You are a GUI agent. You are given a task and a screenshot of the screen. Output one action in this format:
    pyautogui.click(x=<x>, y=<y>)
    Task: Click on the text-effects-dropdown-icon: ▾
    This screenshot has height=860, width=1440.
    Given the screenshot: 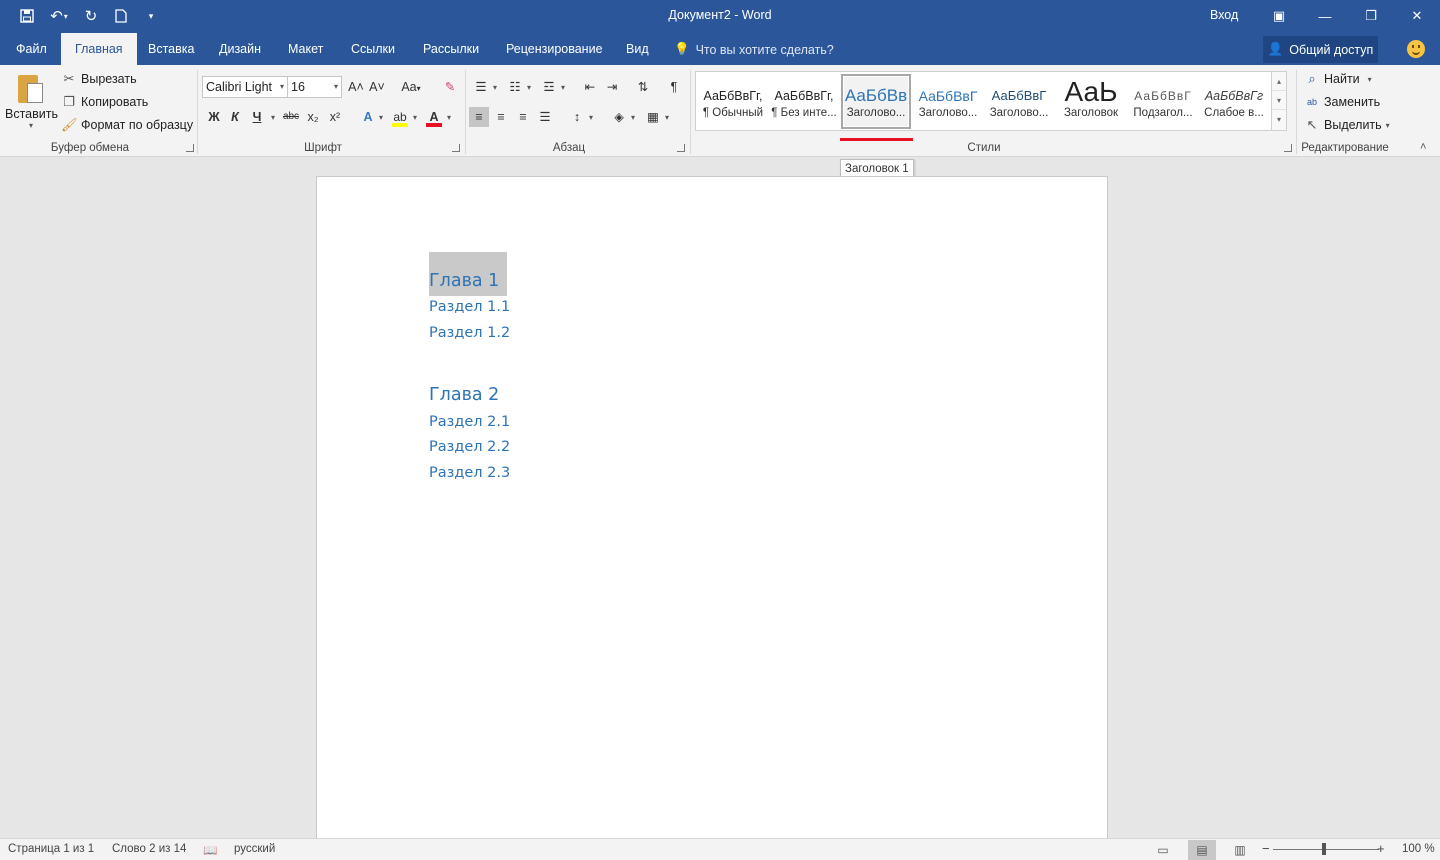 What is the action you would take?
    pyautogui.click(x=381, y=117)
    